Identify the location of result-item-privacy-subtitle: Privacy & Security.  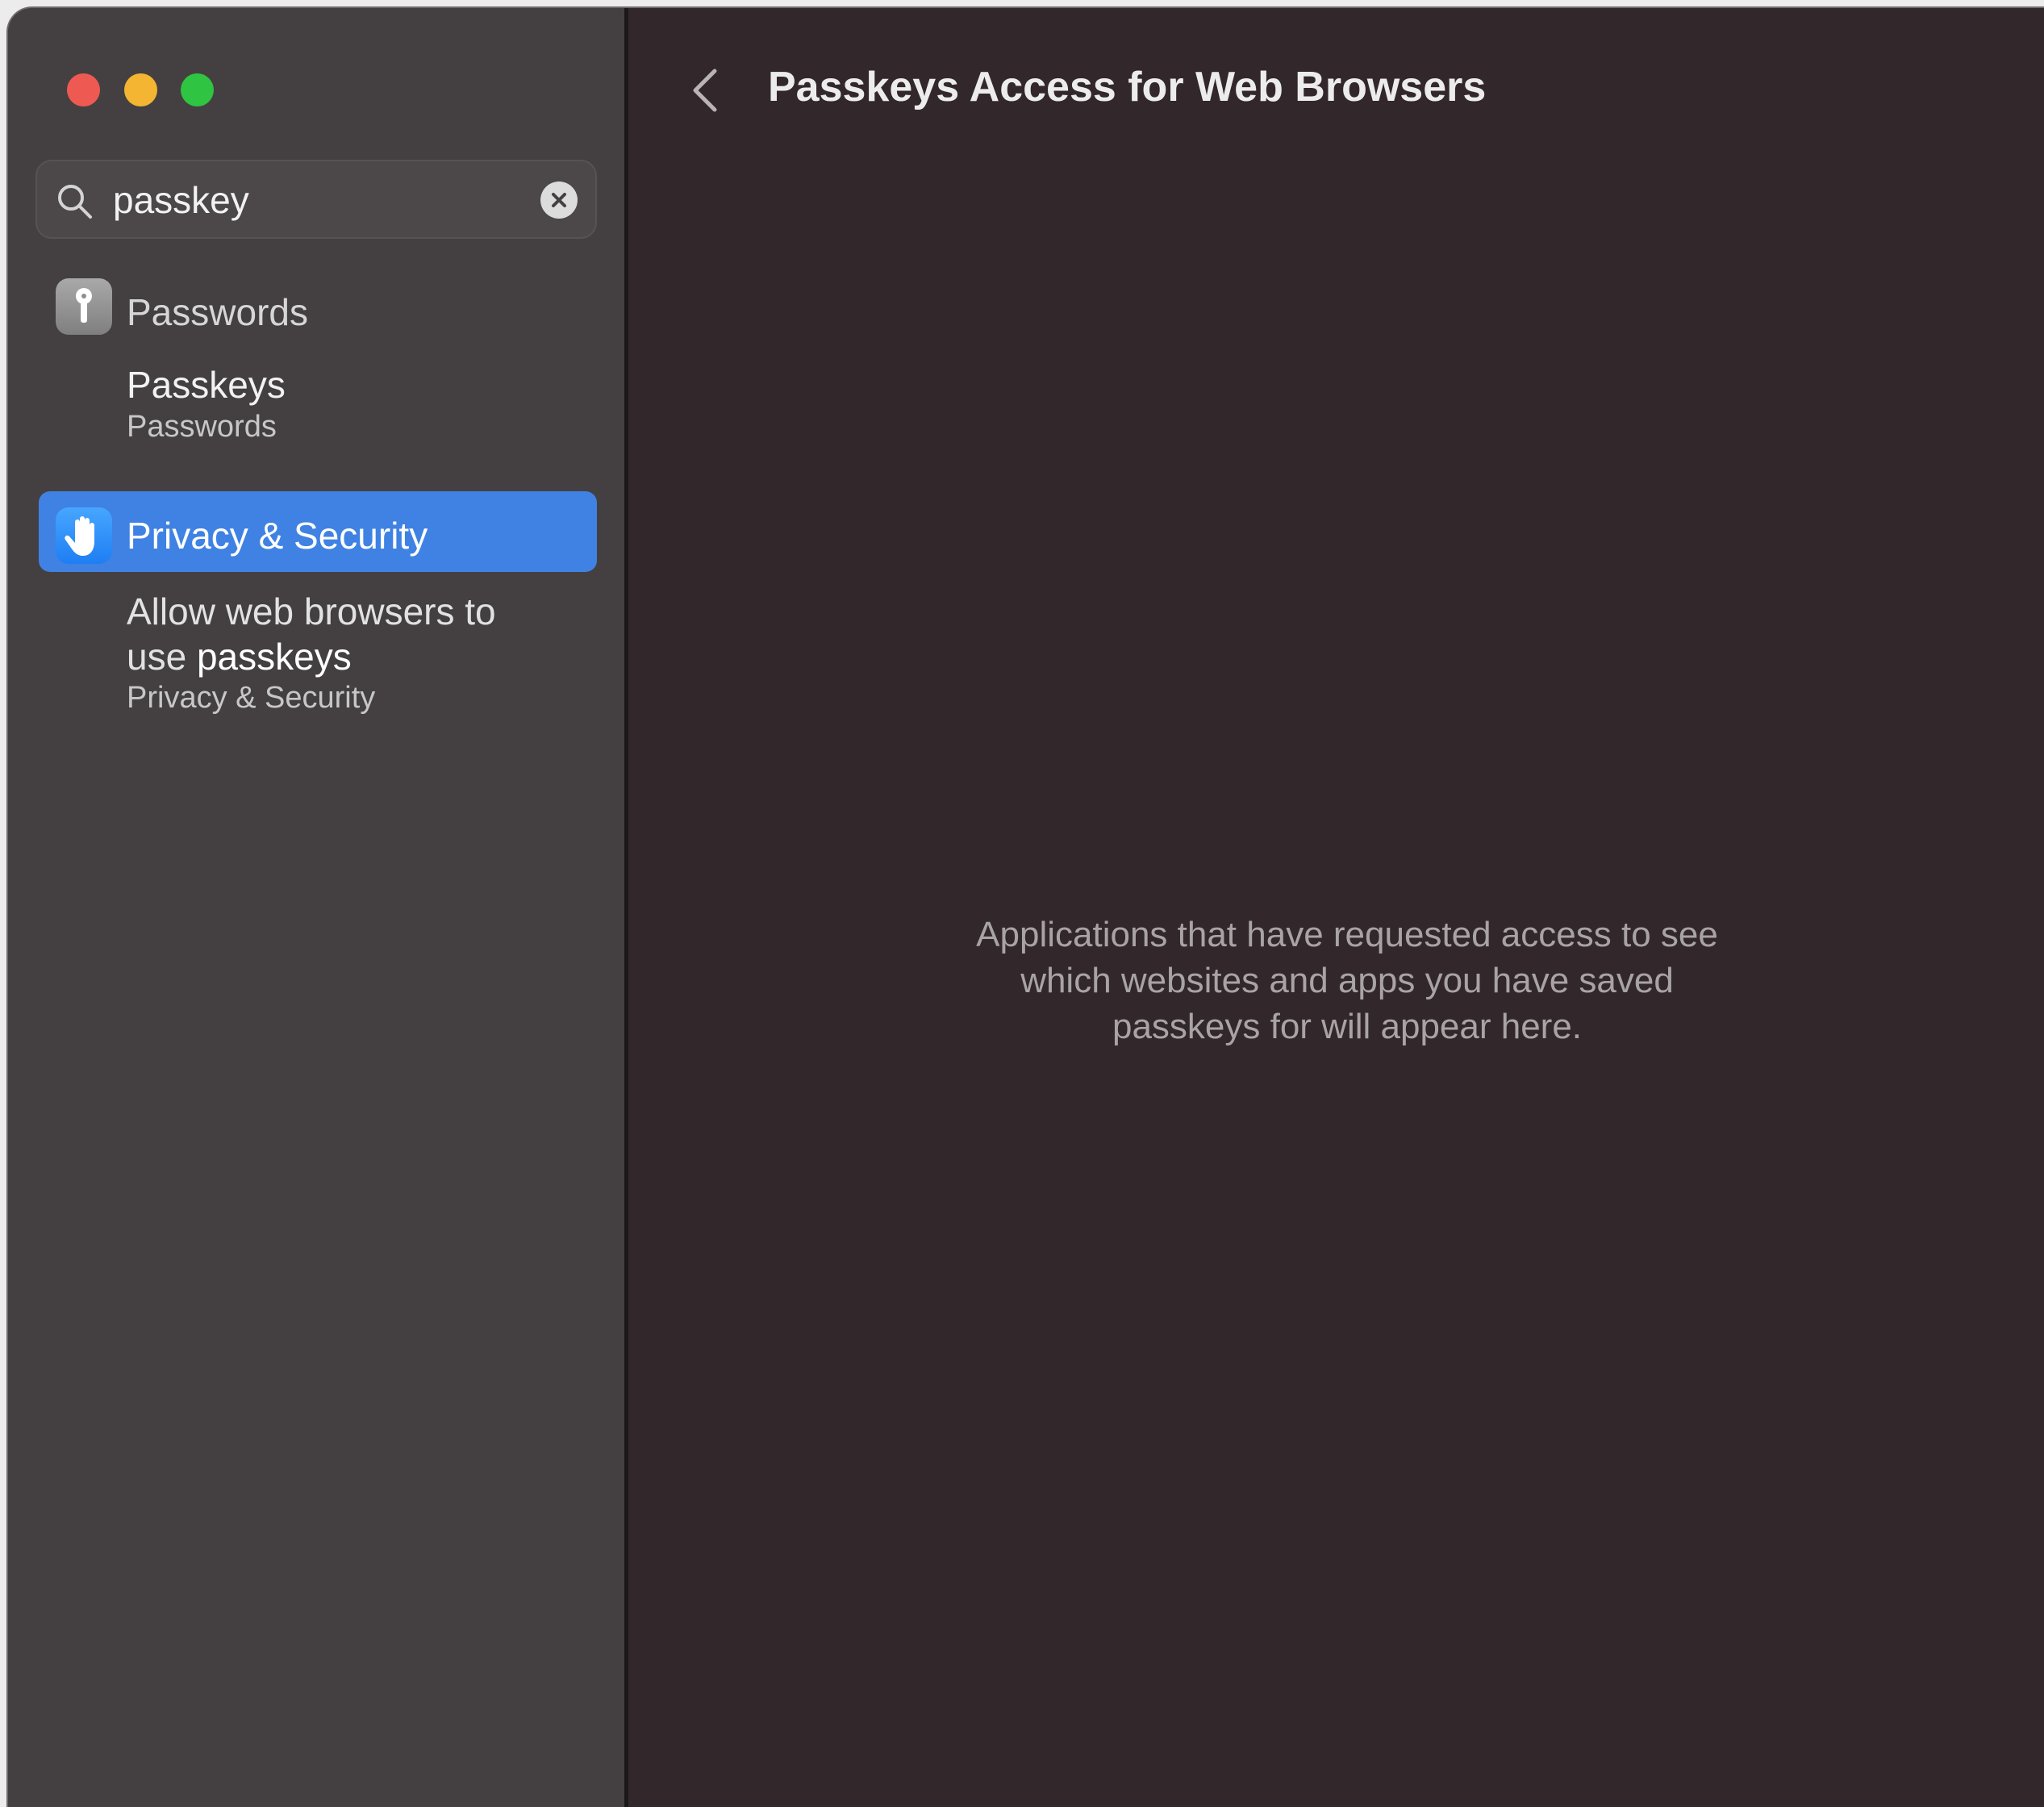
(252, 698).